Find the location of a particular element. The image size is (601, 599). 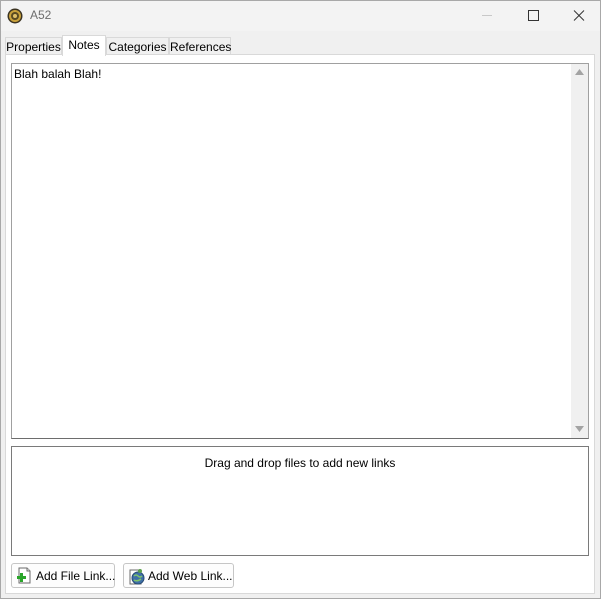

arrow-down-icon is located at coordinates (579, 429).